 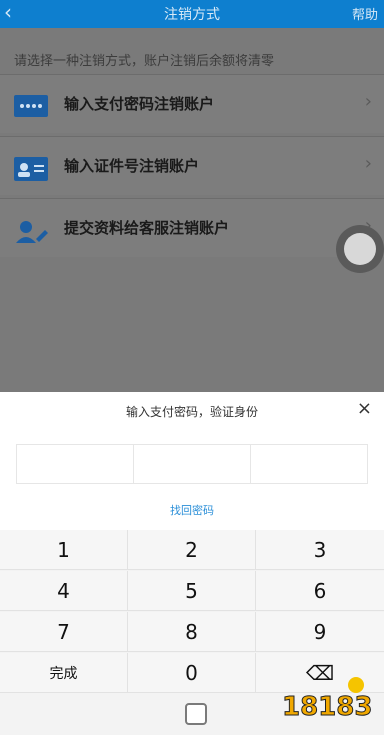 I want to click on option-label: 输入支付密码注销账户, so click(x=139, y=104).